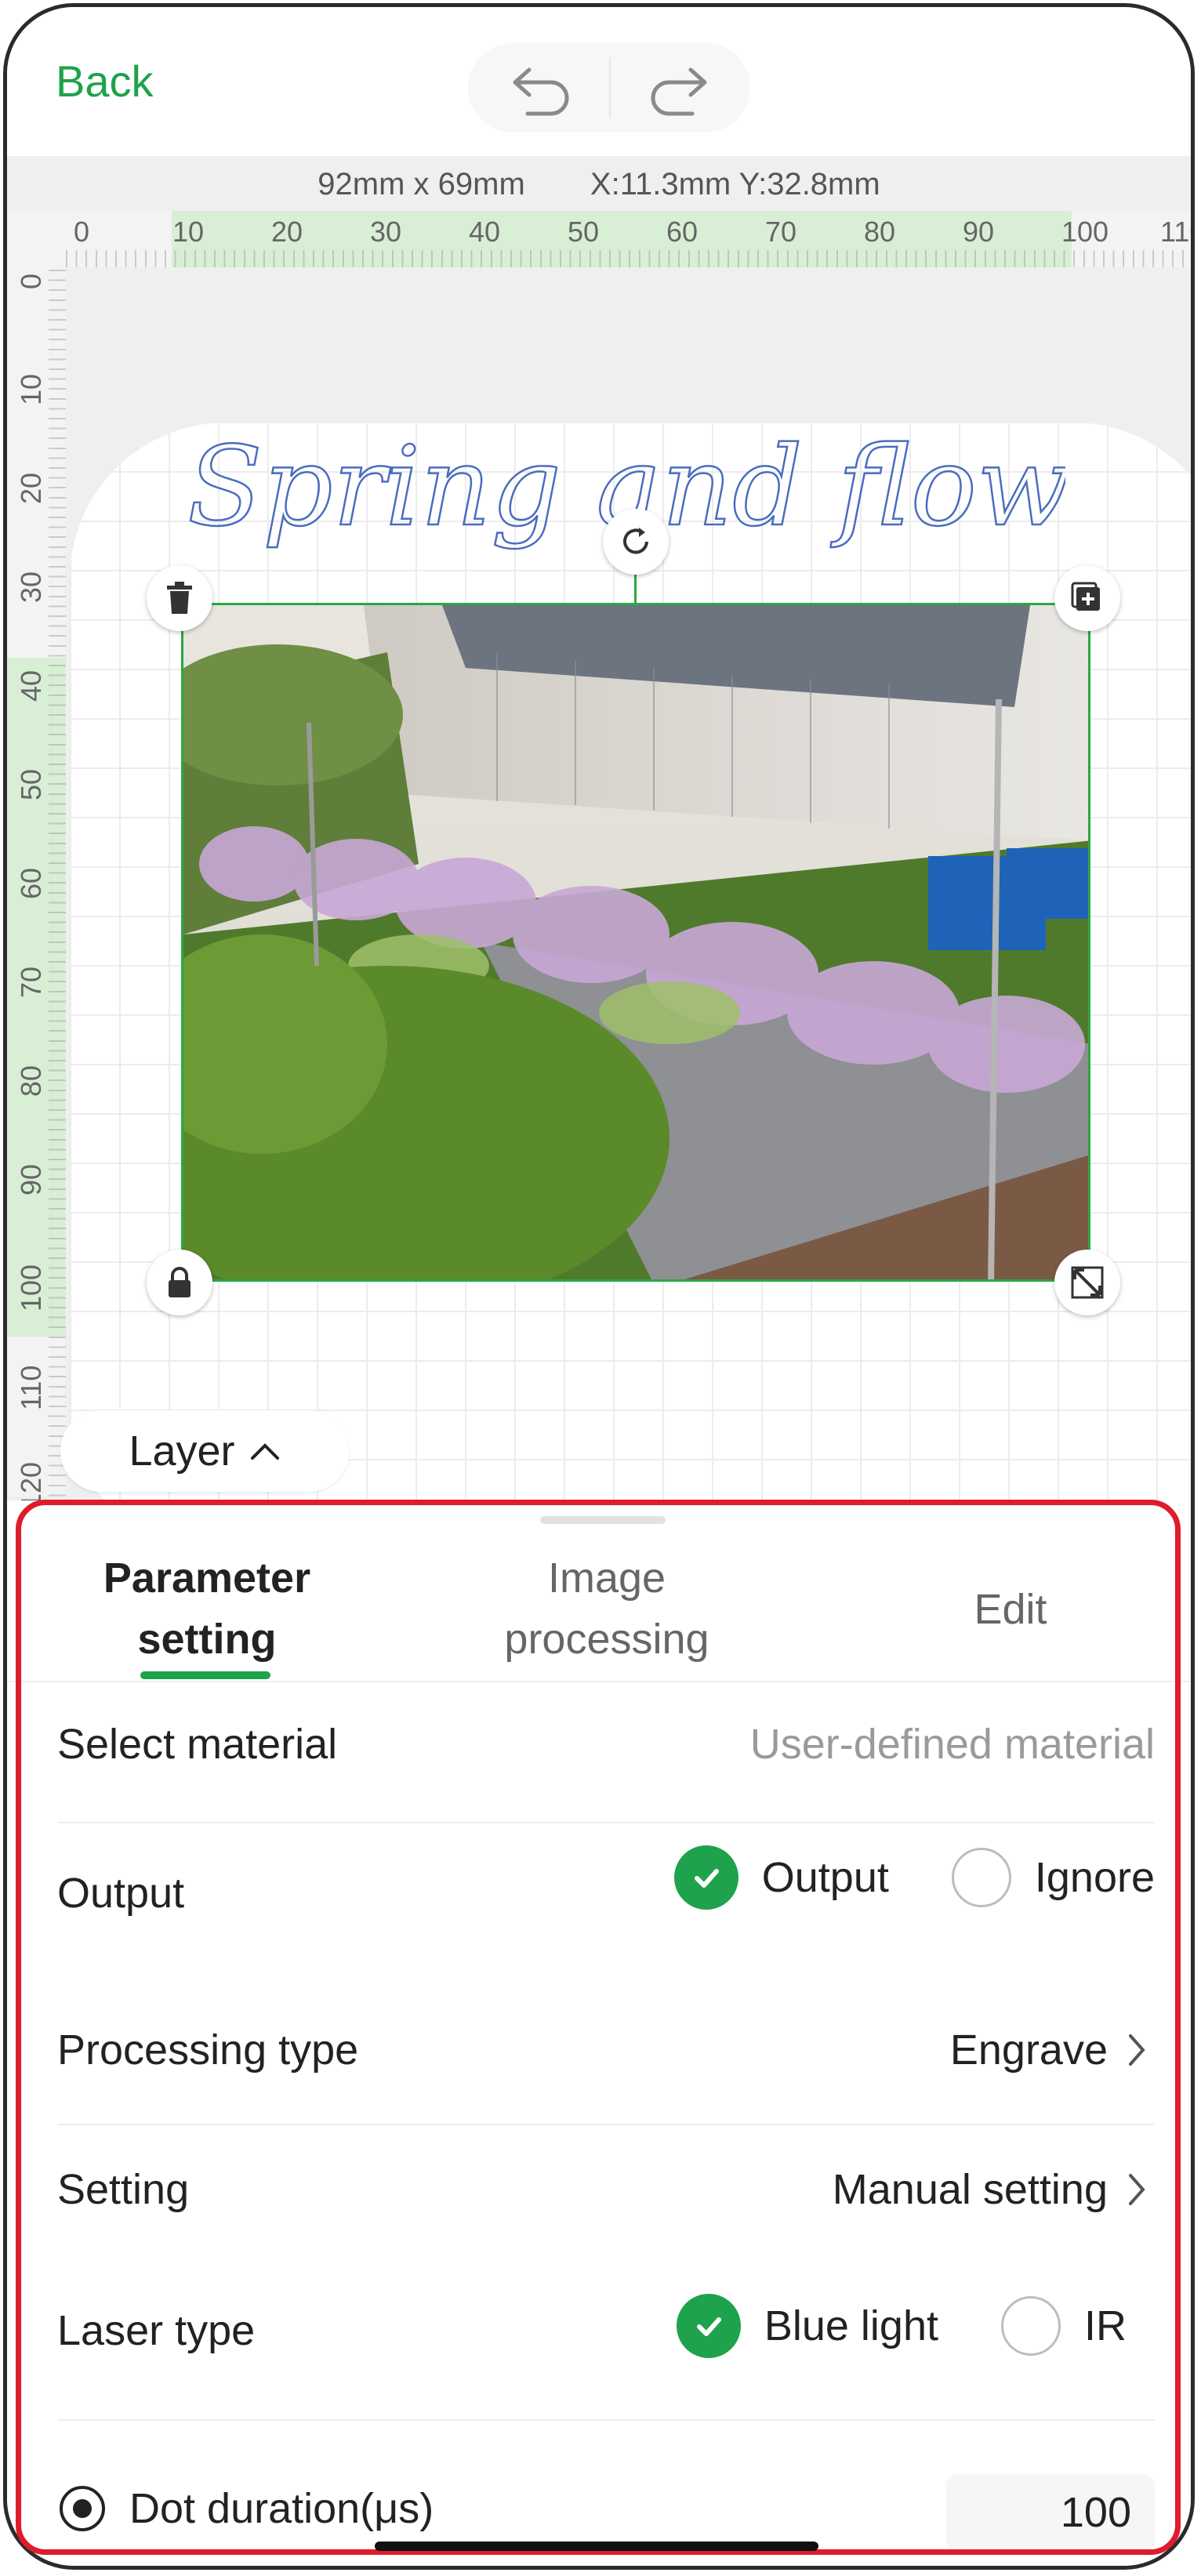 This screenshot has height=2576, width=1201. I want to click on sheet-grabber, so click(603, 1520).